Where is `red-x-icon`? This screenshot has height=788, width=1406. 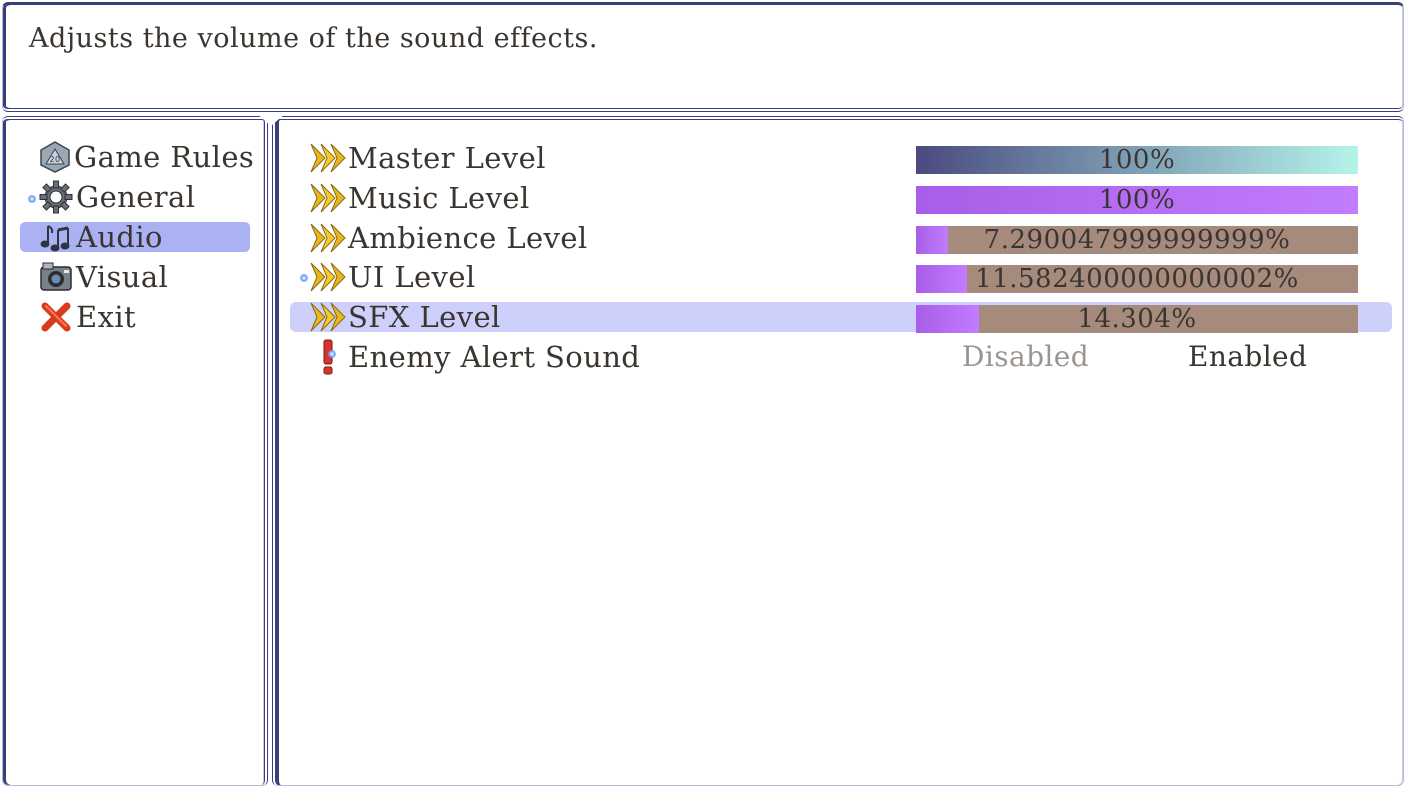
red-x-icon is located at coordinates (56, 317).